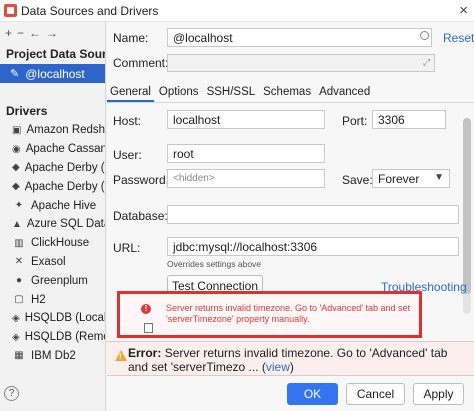  I want to click on url-label: URL:, so click(127, 248).